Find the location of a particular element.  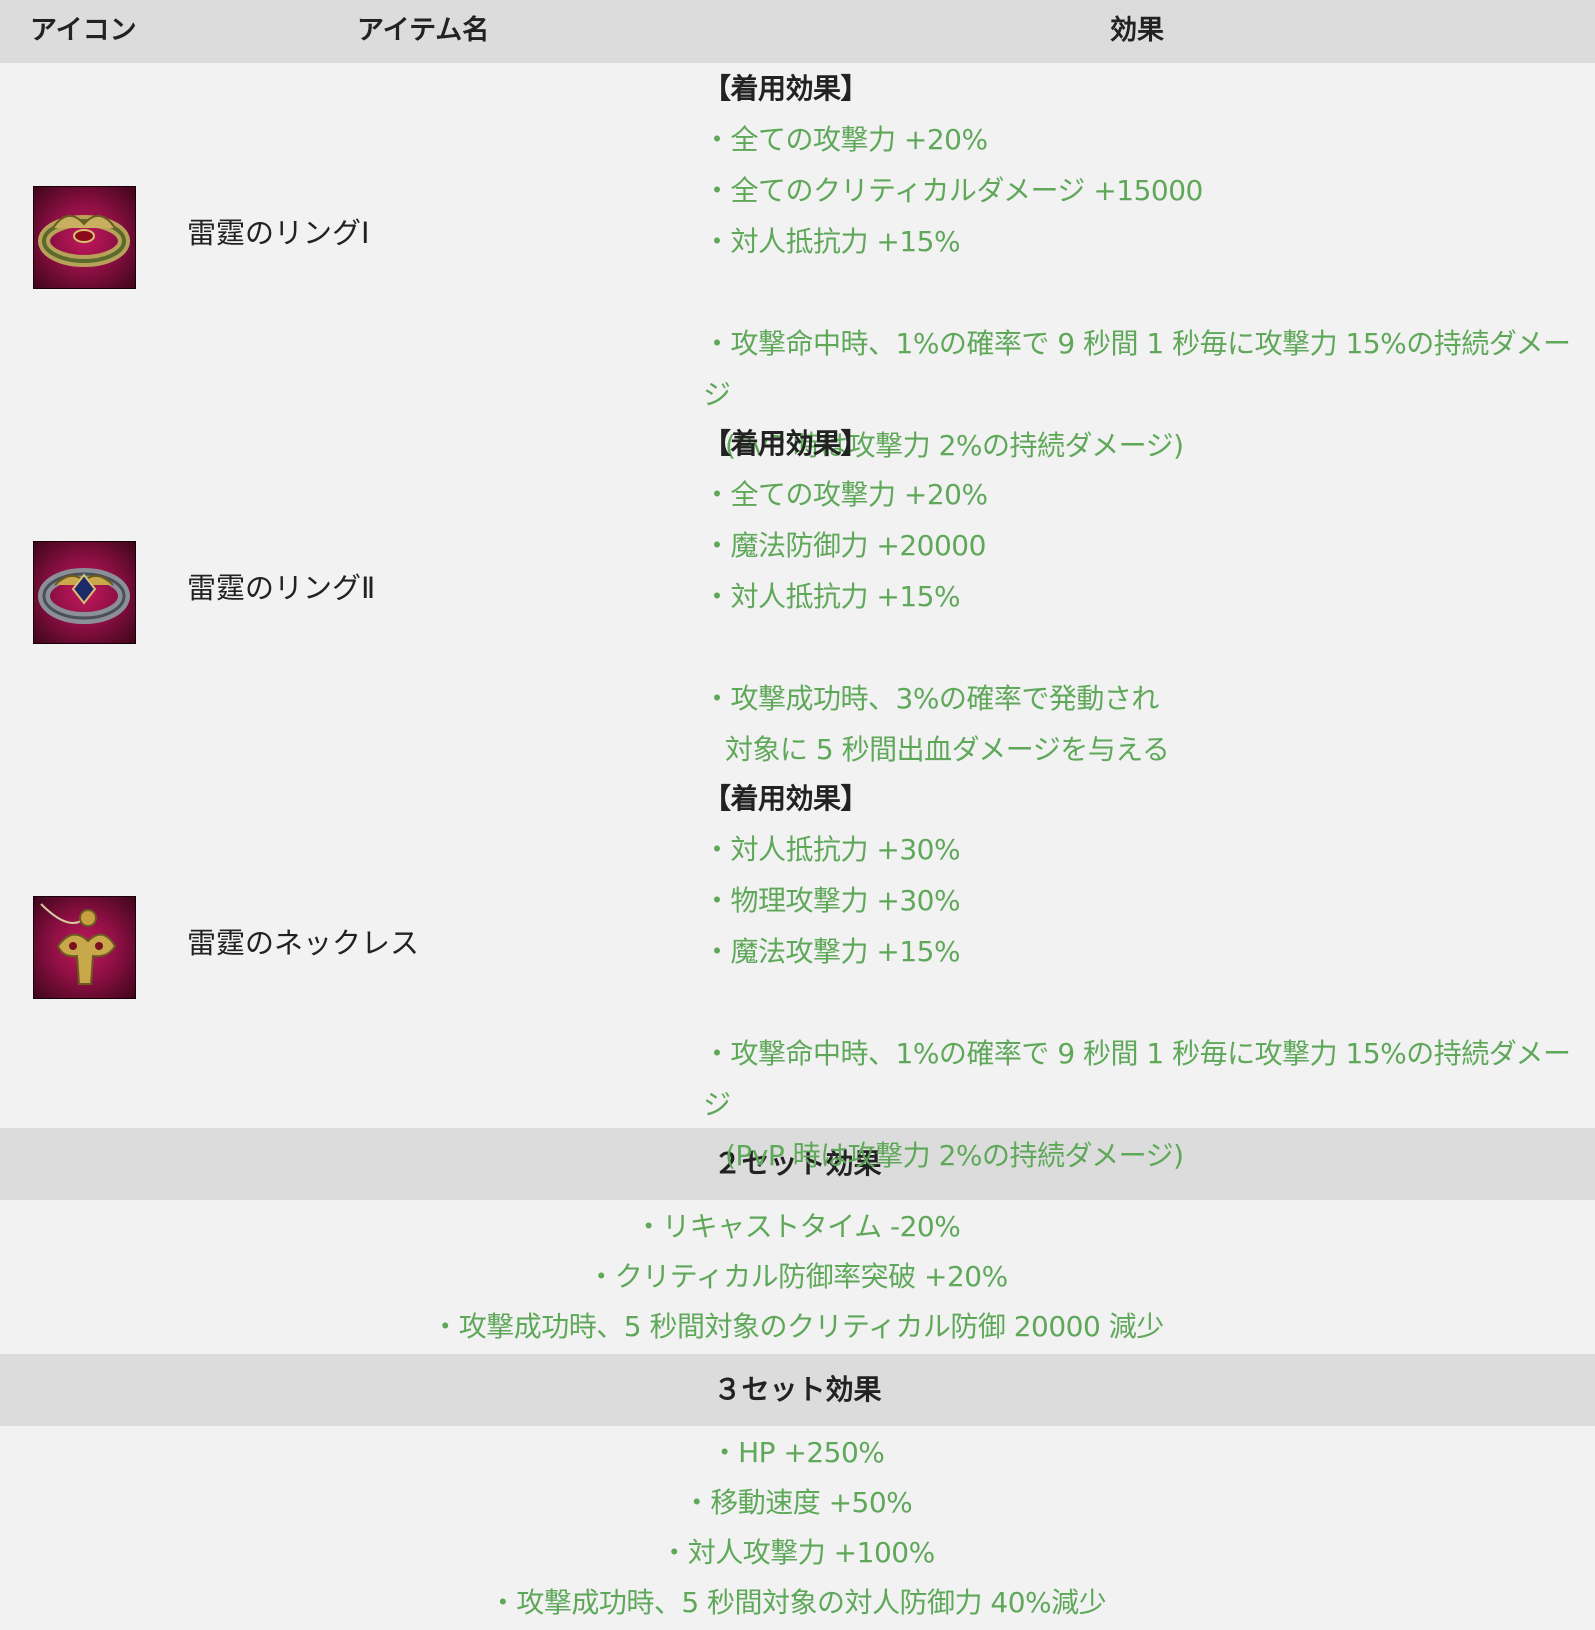

set-effect-line: ・攻撃成功時、5 秒間対象の対人防御力 40%減少 is located at coordinates (797, 1602).